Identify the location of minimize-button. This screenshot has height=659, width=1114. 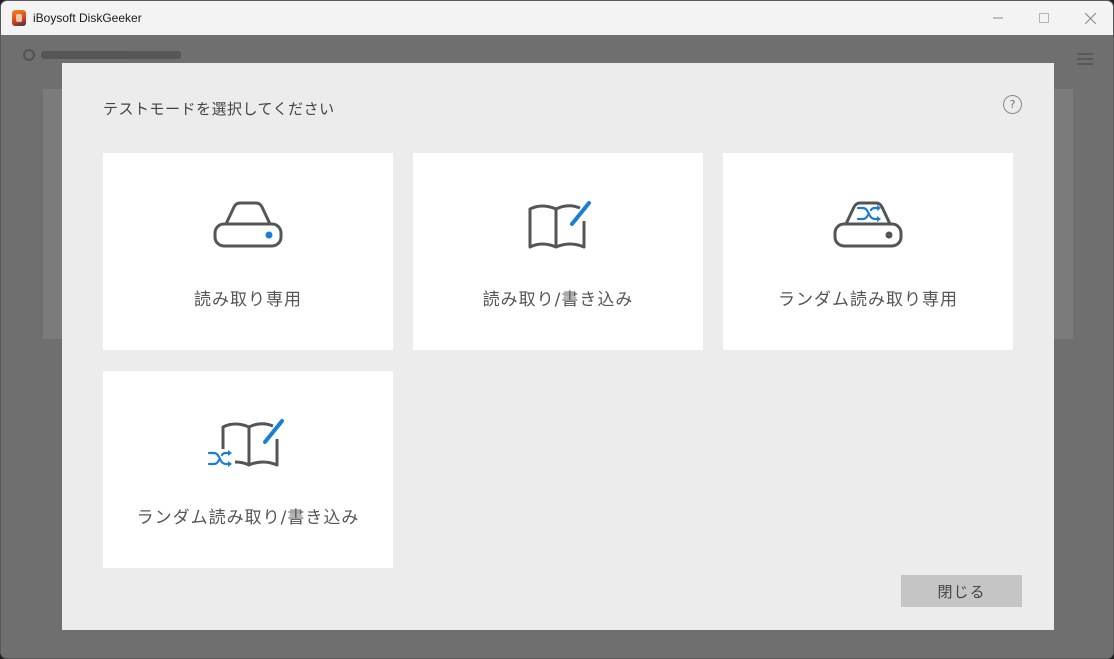
(998, 18).